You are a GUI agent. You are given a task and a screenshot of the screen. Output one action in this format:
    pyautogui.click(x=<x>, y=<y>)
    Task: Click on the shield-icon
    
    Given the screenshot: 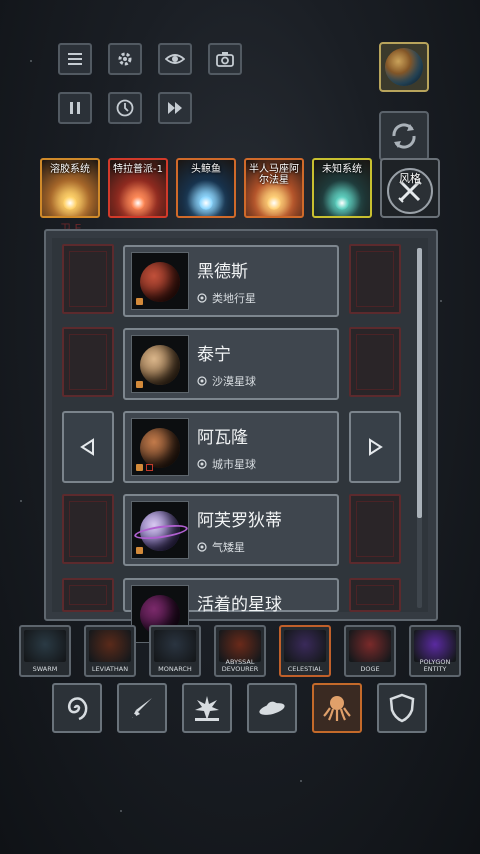 What is the action you would take?
    pyautogui.click(x=402, y=708)
    